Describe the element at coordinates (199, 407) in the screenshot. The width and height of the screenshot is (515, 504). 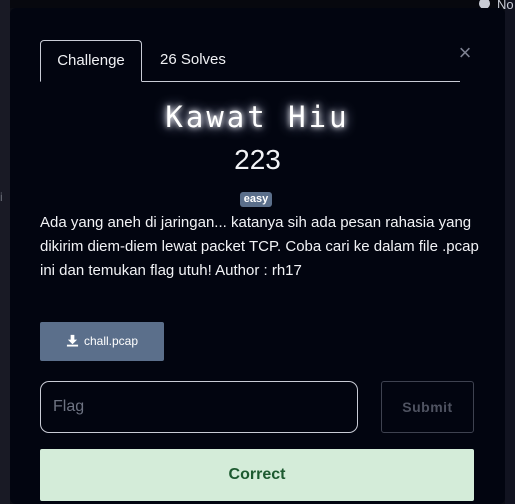
I see `flag-input` at that location.